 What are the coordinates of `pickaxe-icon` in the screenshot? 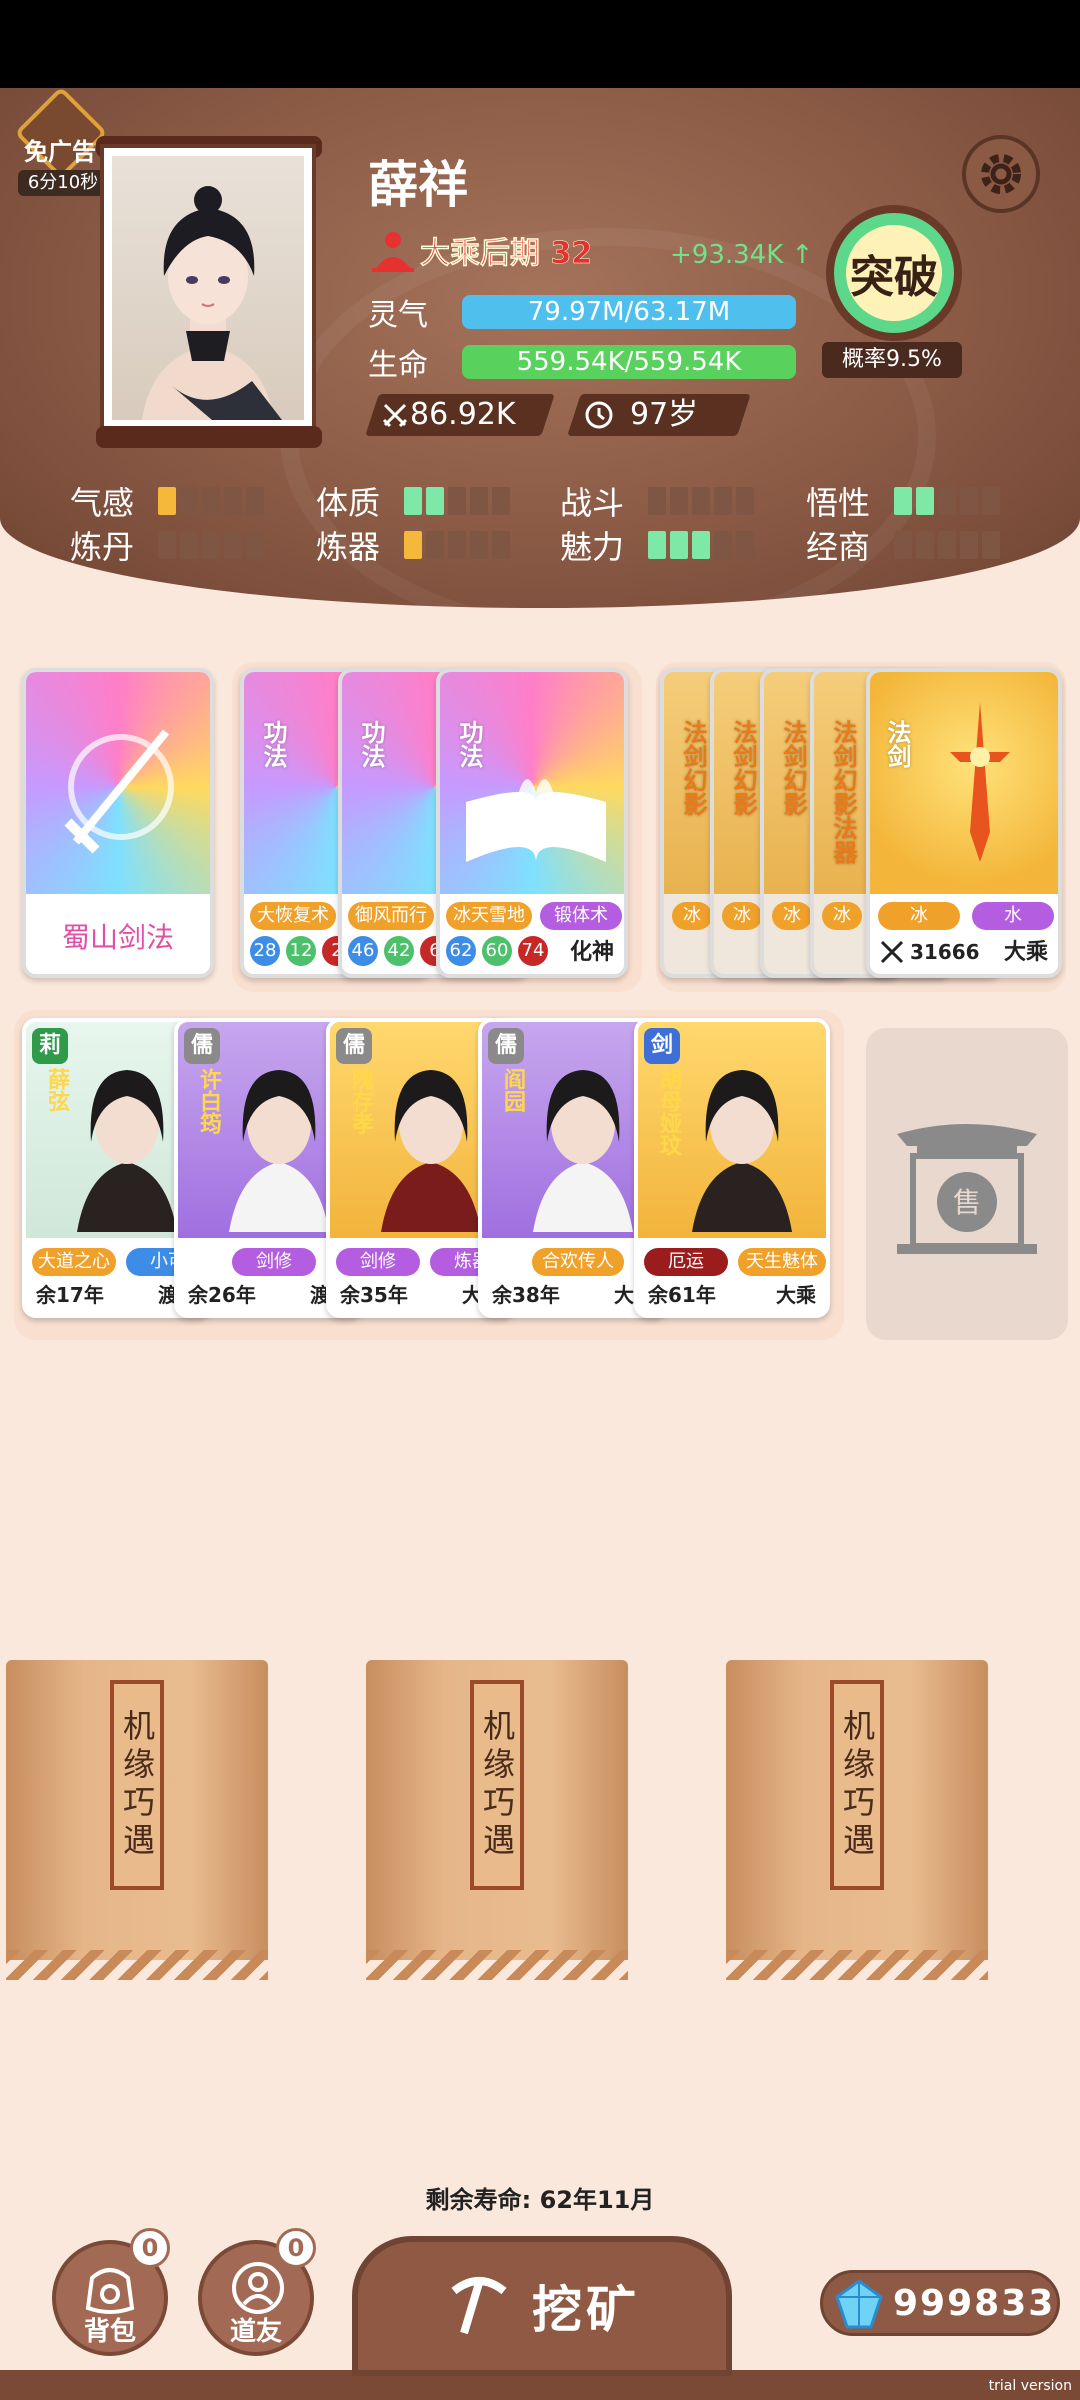 It's located at (479, 2306).